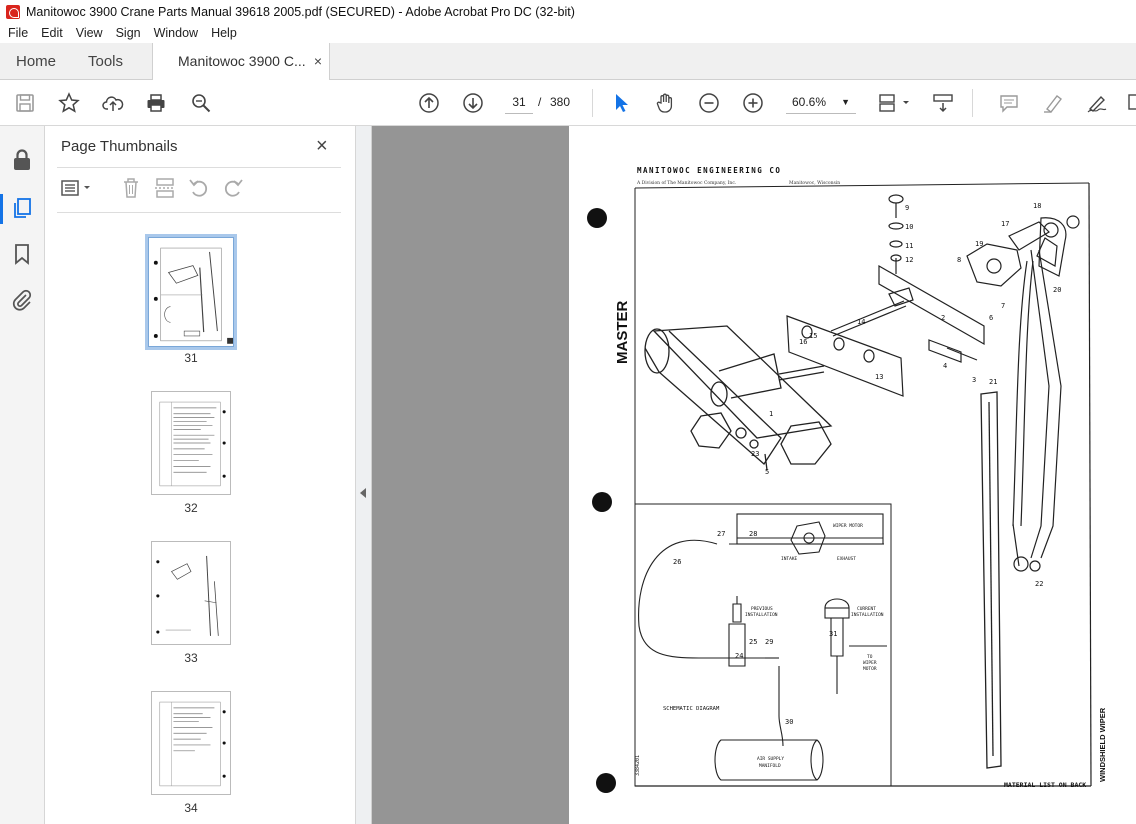 The height and width of the screenshot is (824, 1136). Describe the element at coordinates (560, 102) in the screenshot. I see `page-total: 380` at that location.